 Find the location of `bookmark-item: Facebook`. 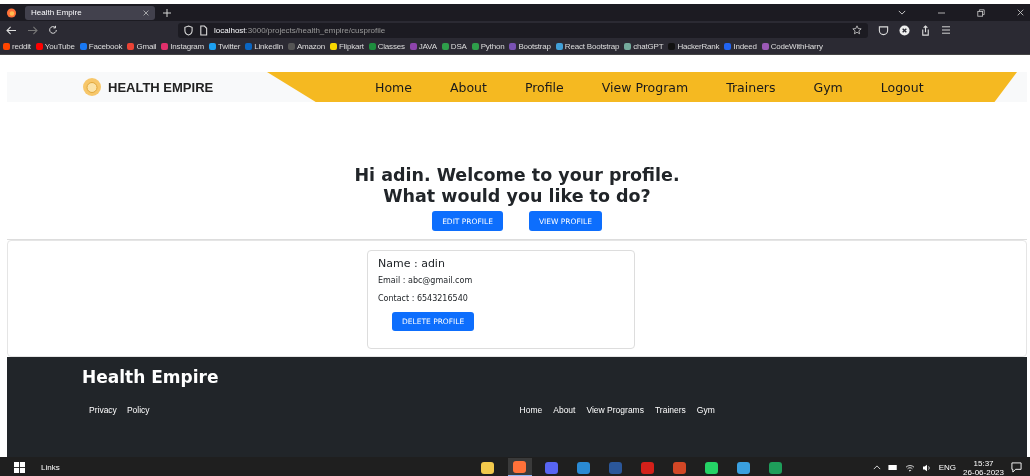

bookmark-item: Facebook is located at coordinates (101, 46).